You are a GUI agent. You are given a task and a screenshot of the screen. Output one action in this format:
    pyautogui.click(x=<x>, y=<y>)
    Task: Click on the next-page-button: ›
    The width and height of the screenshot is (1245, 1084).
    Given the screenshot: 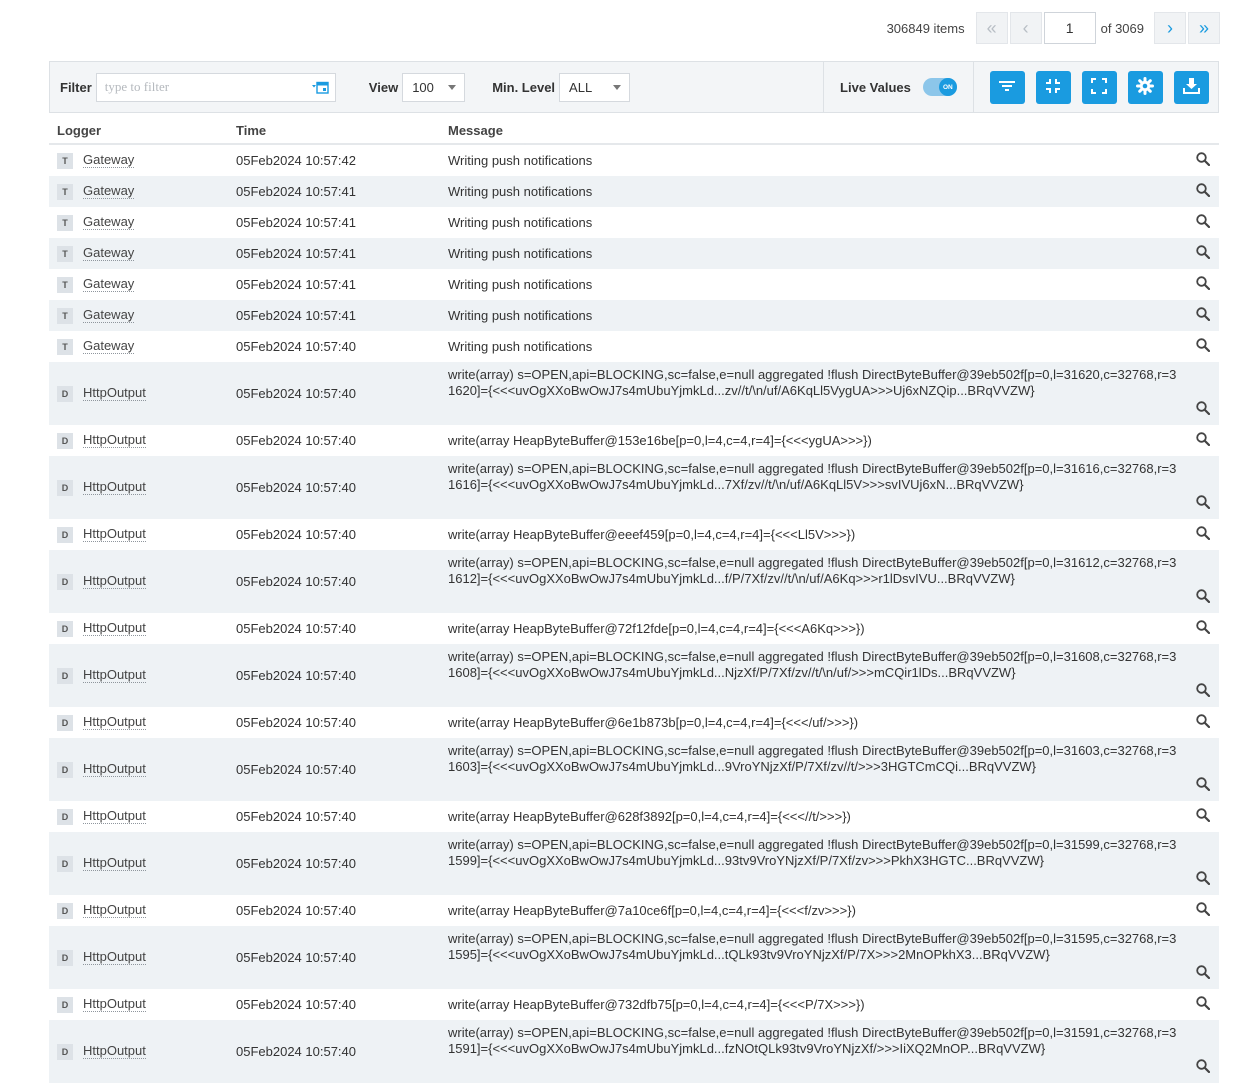 What is the action you would take?
    pyautogui.click(x=1170, y=28)
    